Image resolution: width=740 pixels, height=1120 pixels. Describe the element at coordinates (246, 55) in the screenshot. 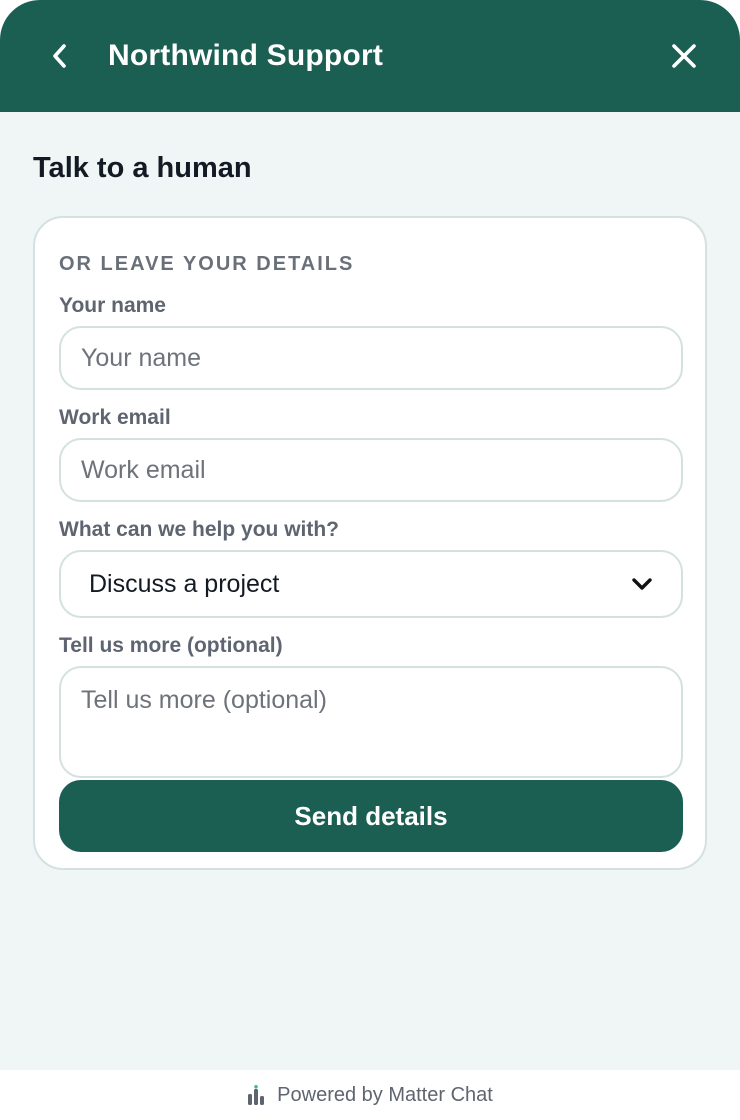

I see `header-title: Northwind Support` at that location.